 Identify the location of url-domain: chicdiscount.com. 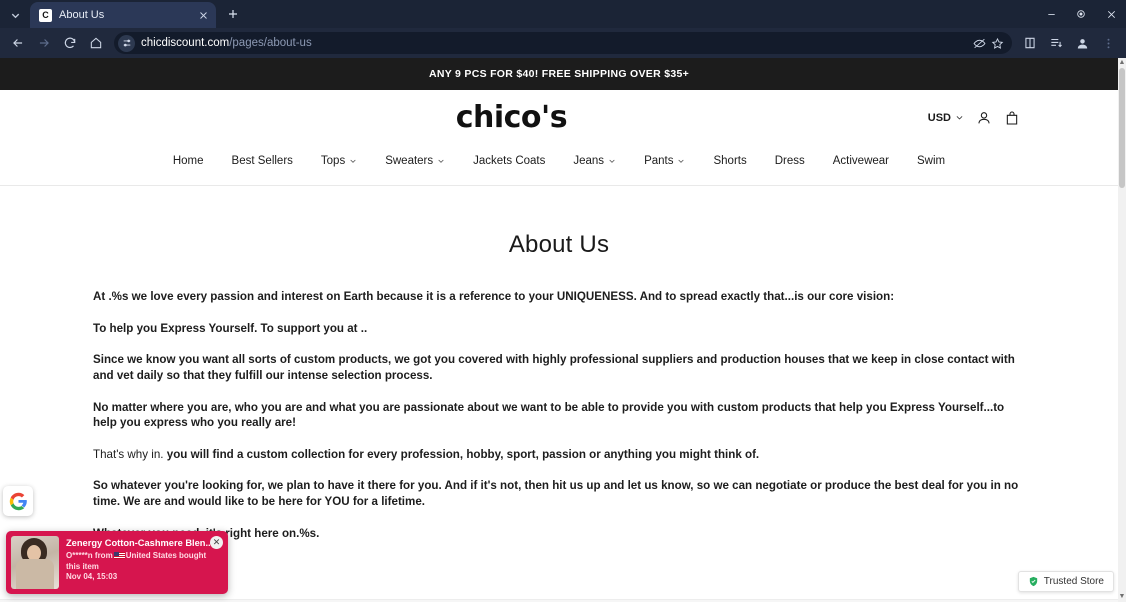
(185, 43).